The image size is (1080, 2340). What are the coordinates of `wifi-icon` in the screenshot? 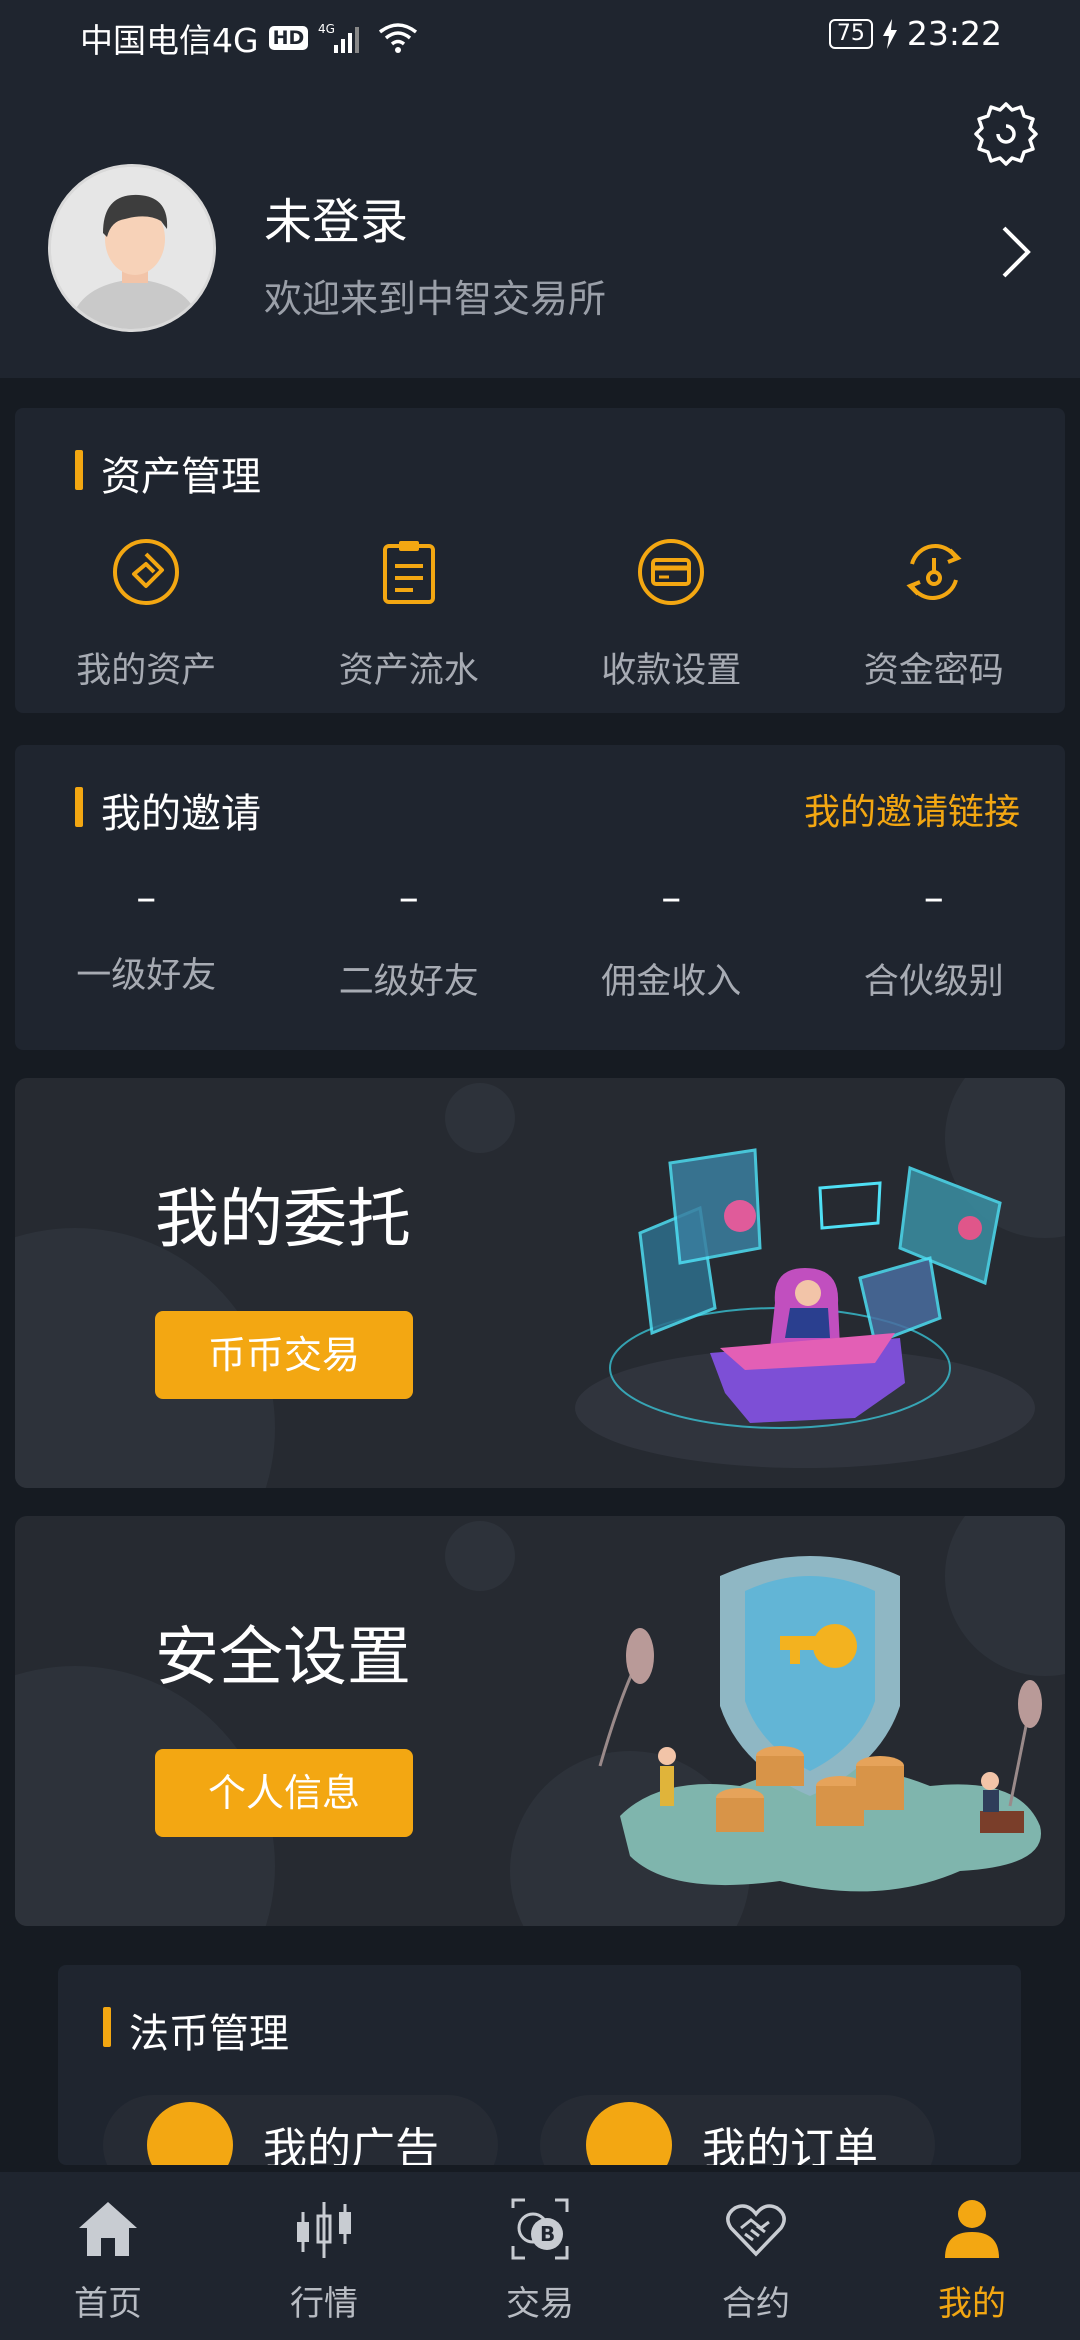 It's located at (398, 38).